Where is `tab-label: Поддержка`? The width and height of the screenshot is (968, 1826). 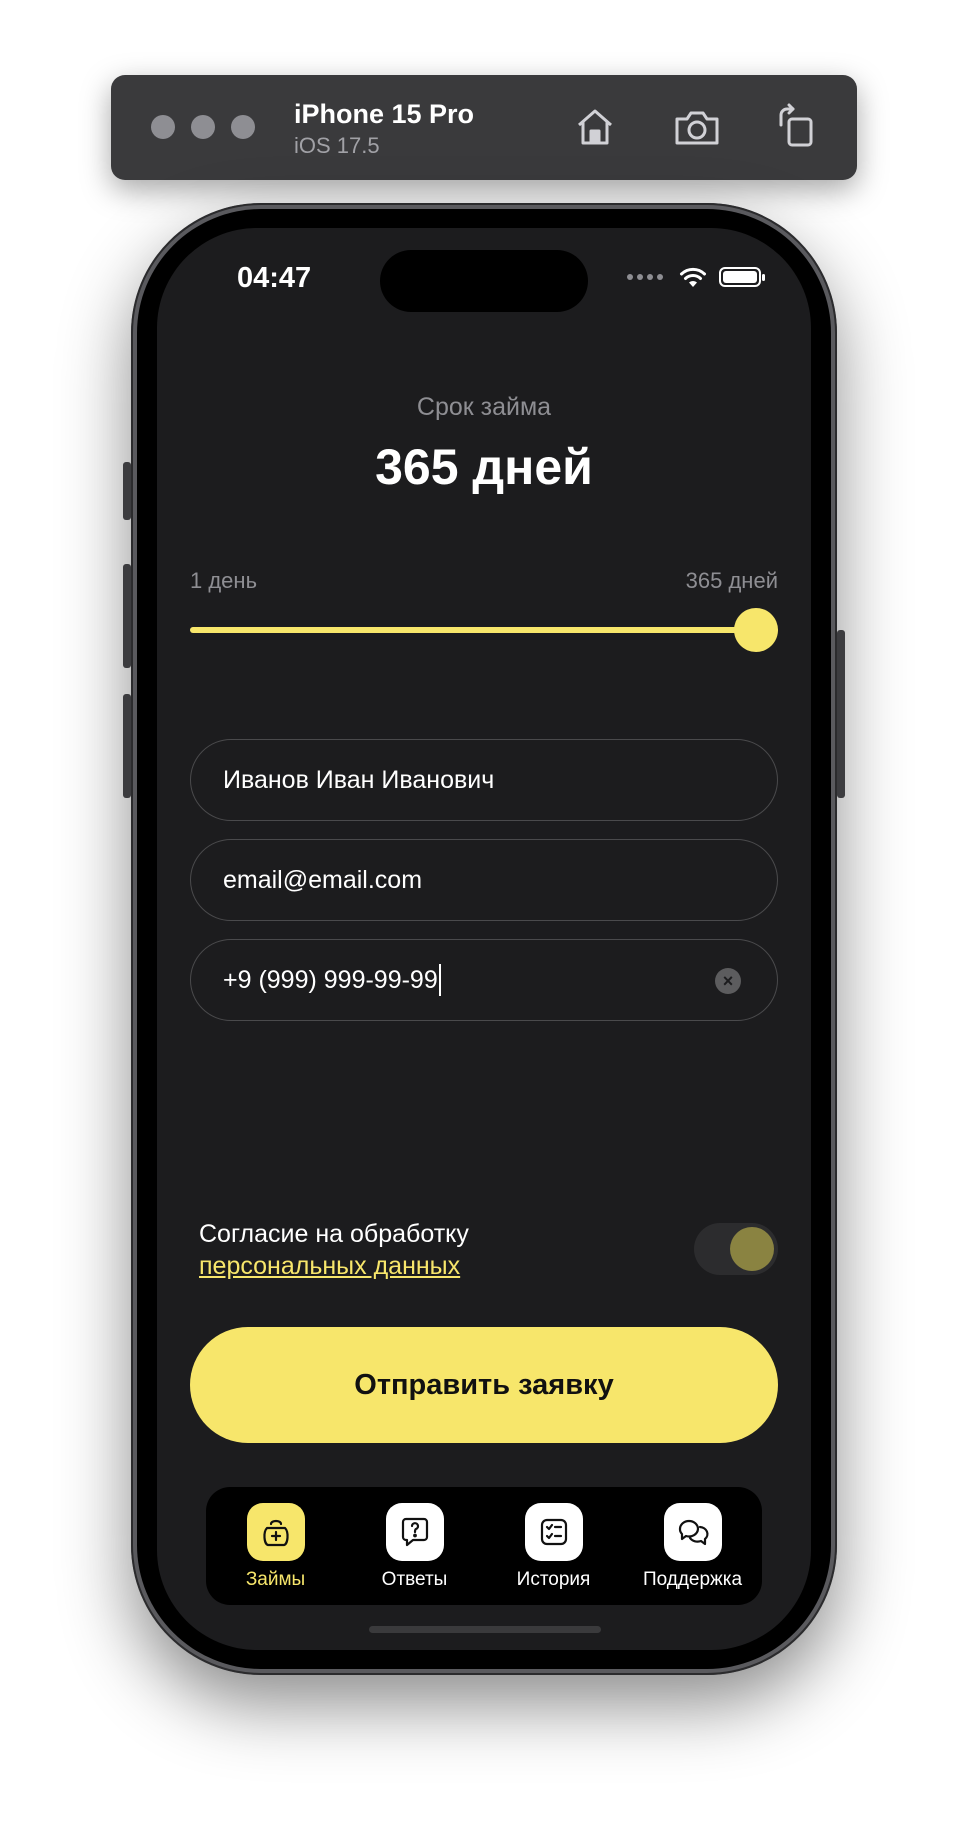 tab-label: Поддержка is located at coordinates (692, 1579).